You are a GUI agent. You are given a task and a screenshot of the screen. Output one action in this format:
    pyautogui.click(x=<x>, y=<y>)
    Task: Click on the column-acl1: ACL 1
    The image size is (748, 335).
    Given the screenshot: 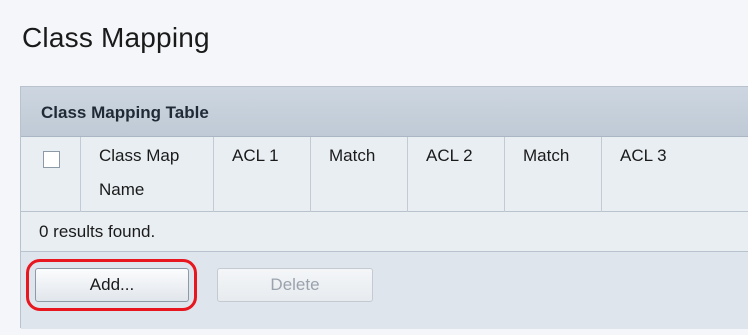 What is the action you would take?
    pyautogui.click(x=262, y=174)
    